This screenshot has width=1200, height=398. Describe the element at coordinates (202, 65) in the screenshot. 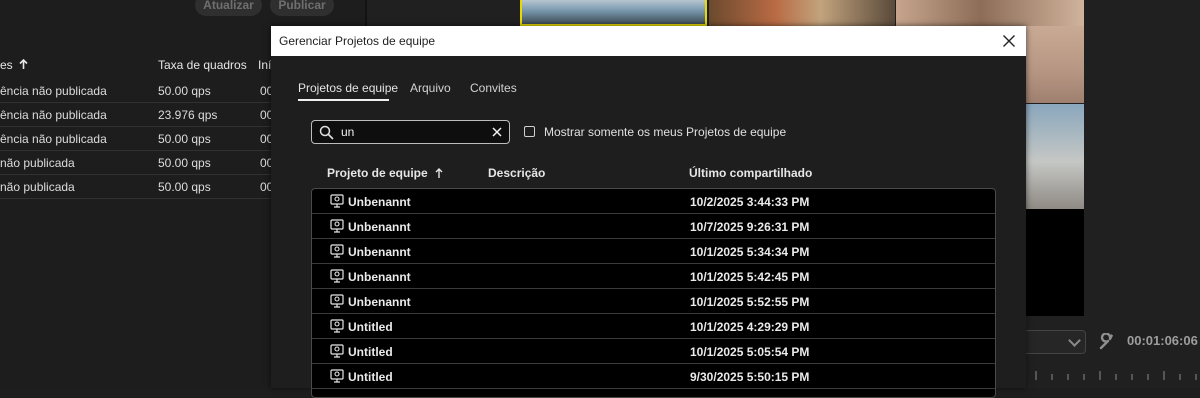

I see `column-header-frame-rate: Taxa de quadros` at that location.